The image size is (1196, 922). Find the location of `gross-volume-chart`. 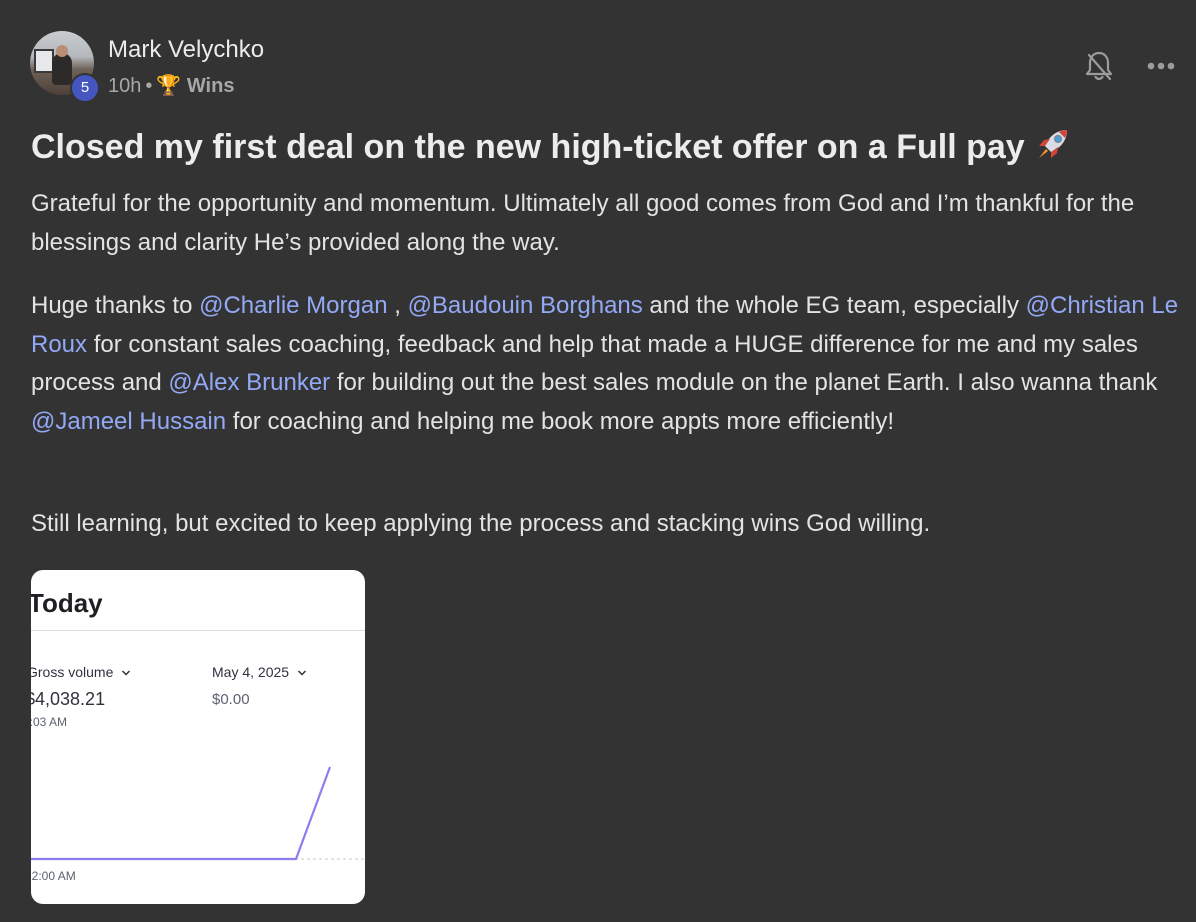

gross-volume-chart is located at coordinates (198, 813).